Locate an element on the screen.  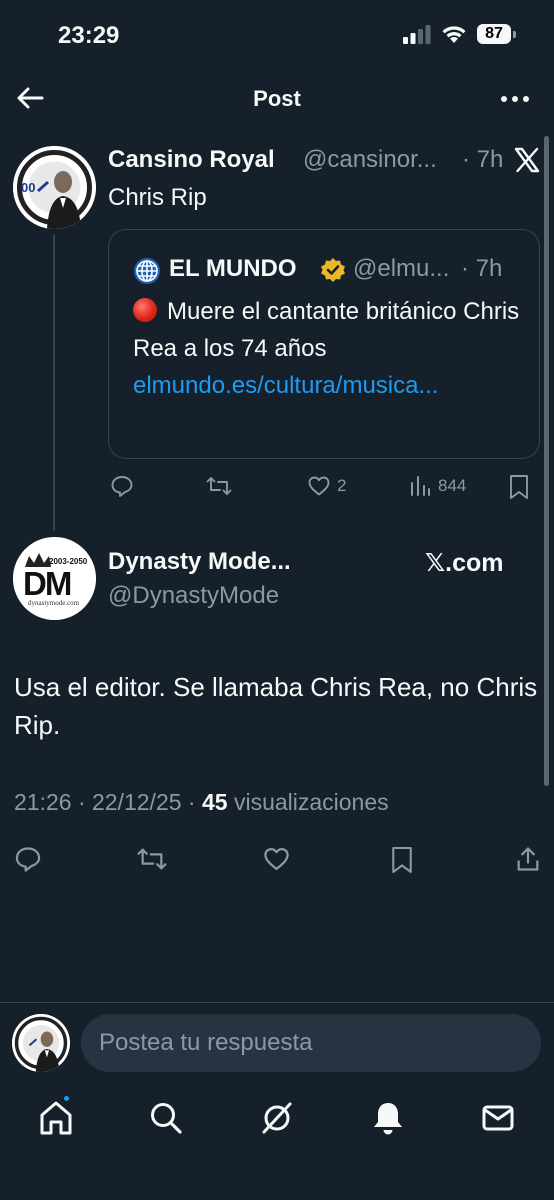
like-button: 2 is located at coordinates (326, 486).